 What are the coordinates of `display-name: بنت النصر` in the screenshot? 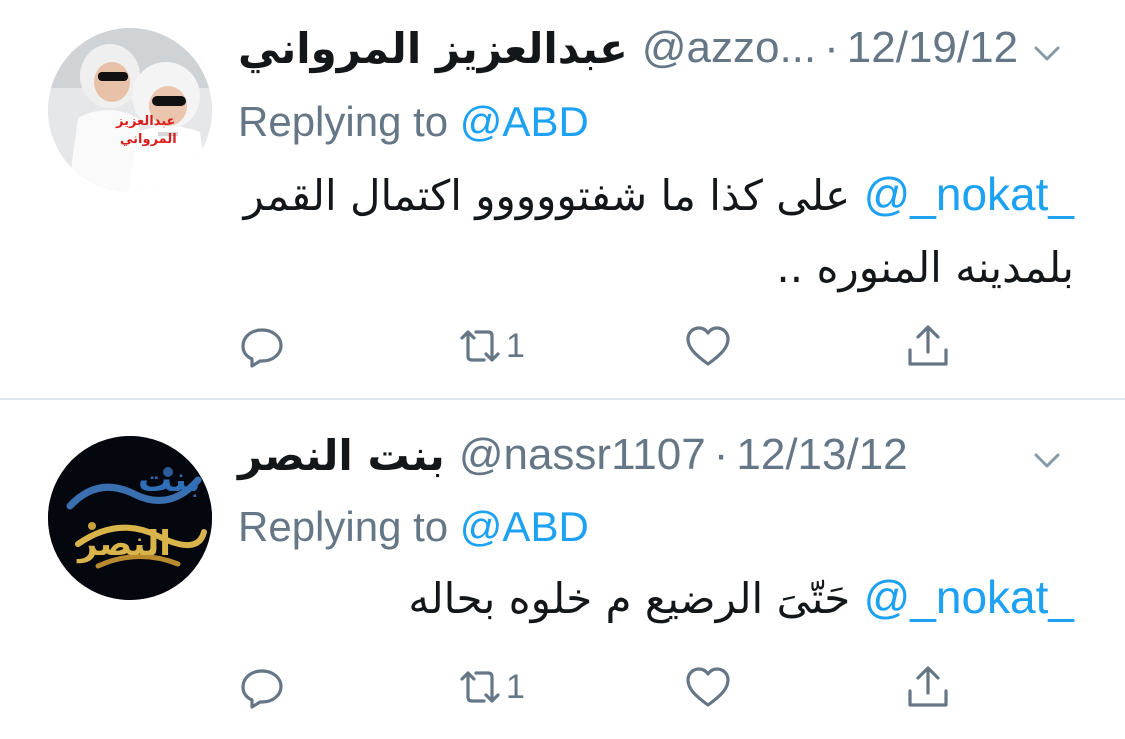 It's located at (341, 455).